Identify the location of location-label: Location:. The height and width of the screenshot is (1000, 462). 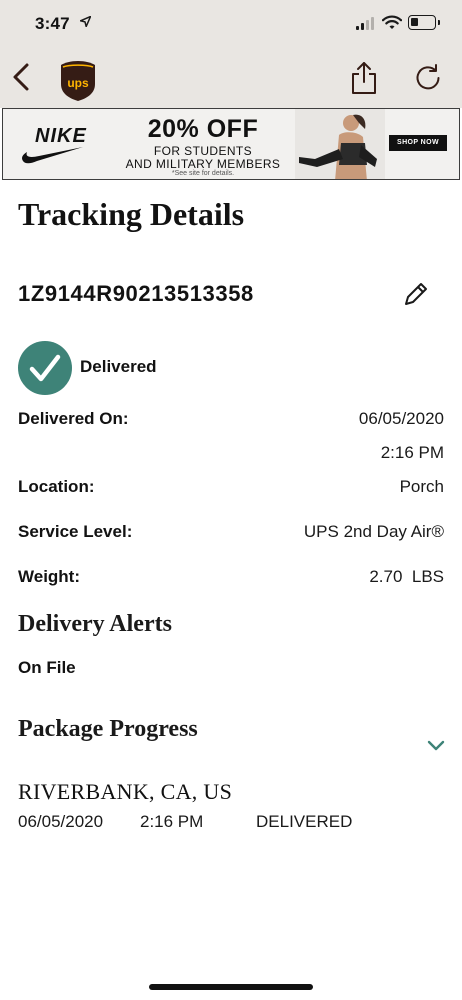
(56, 486).